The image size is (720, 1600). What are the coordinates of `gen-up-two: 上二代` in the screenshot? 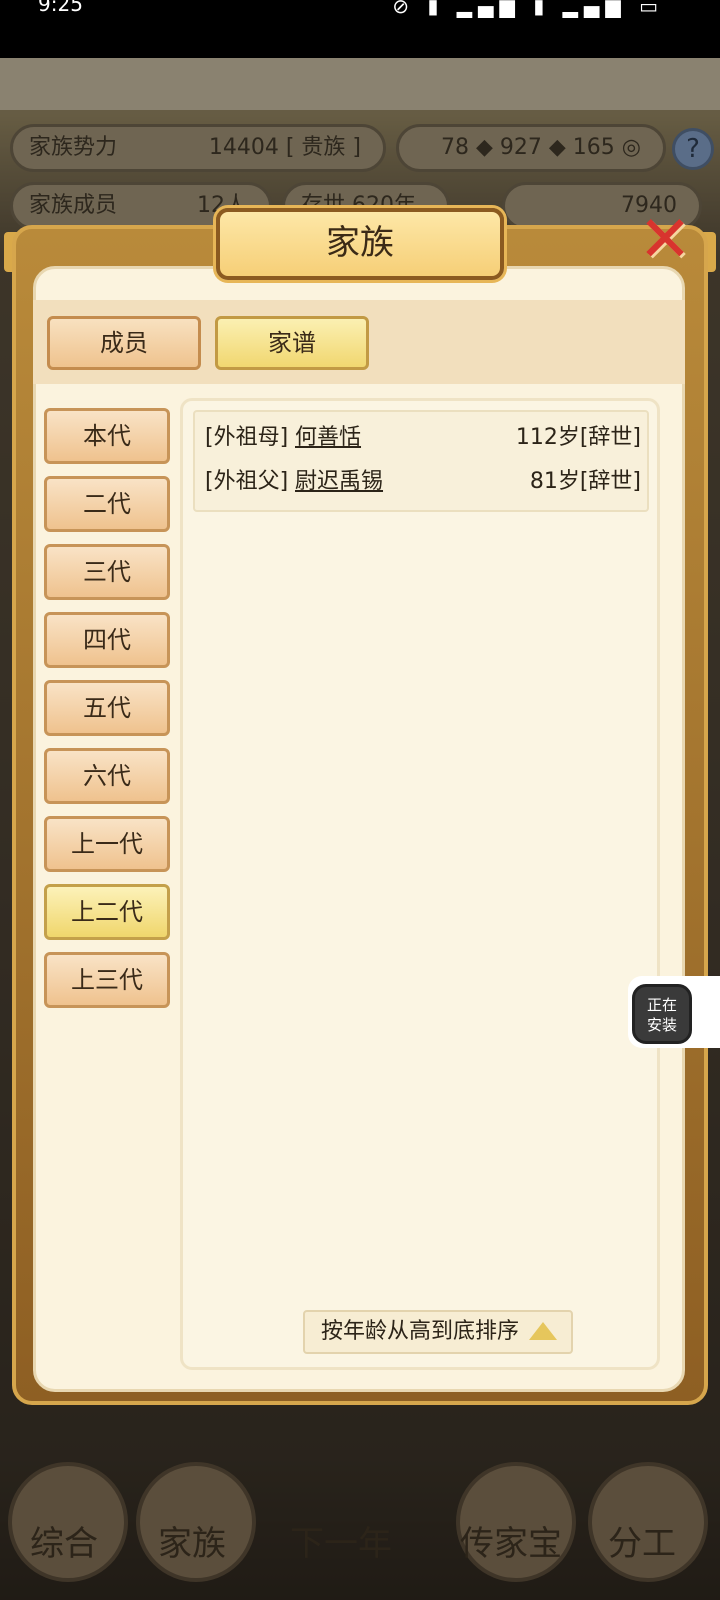 It's located at (107, 912).